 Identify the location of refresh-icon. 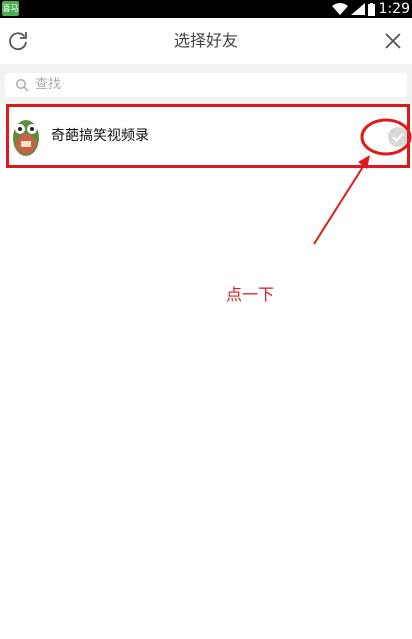
(18, 41).